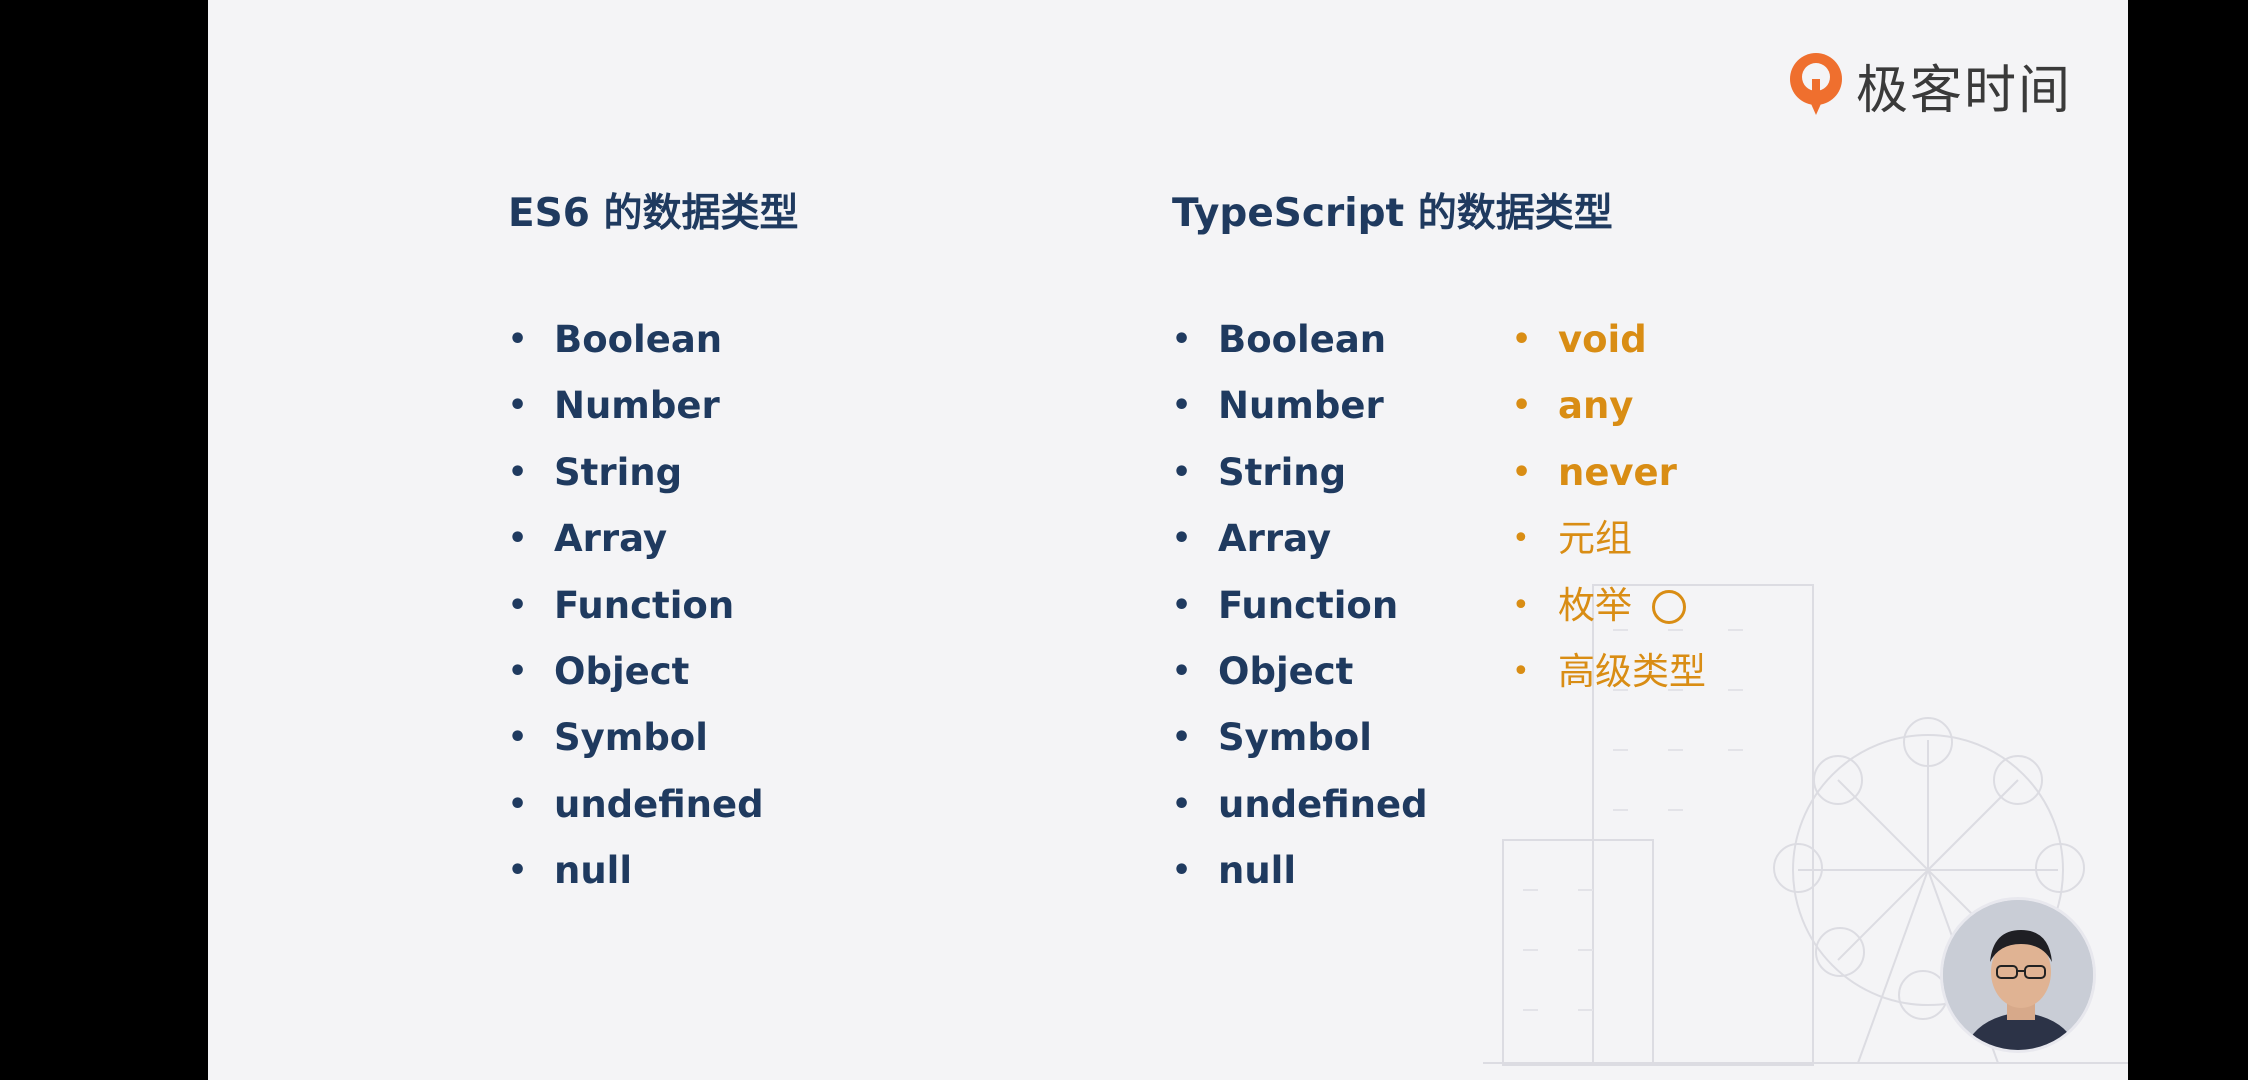 This screenshot has height=1080, width=2248. What do you see at coordinates (636, 871) in the screenshot?
I see `es6-type-item: • null` at bounding box center [636, 871].